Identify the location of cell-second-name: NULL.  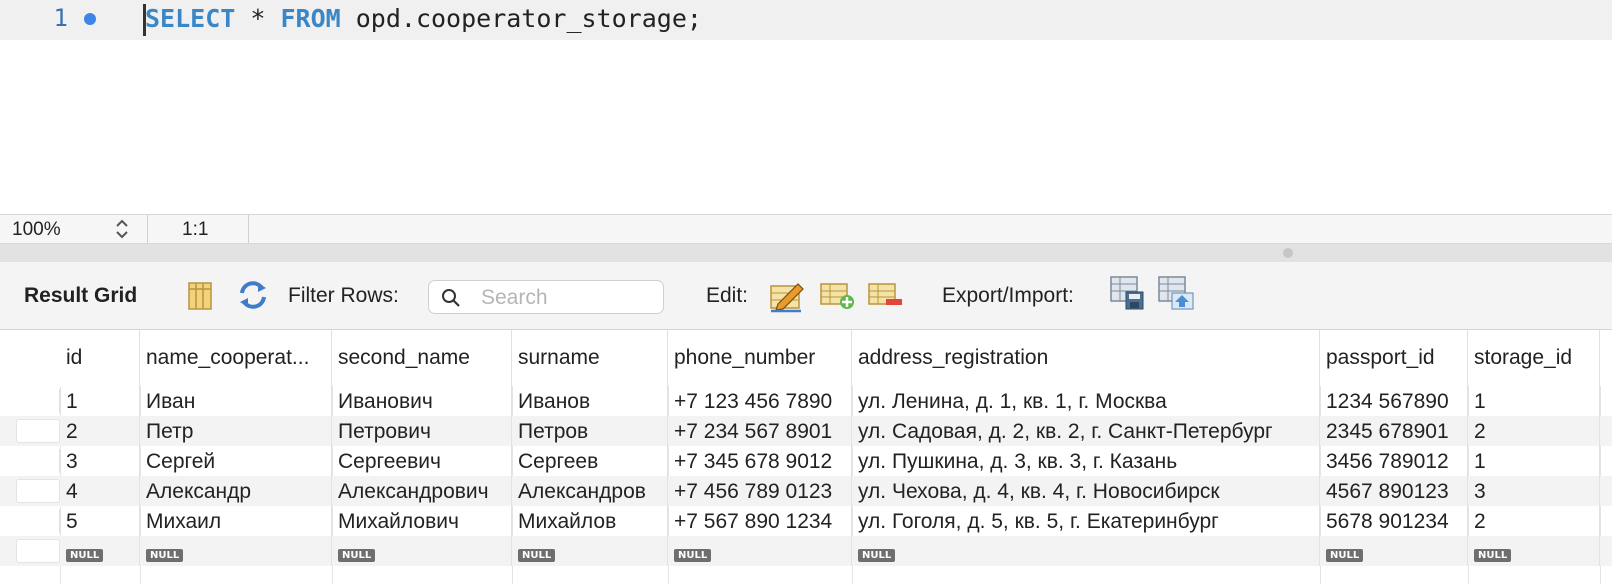
(422, 551).